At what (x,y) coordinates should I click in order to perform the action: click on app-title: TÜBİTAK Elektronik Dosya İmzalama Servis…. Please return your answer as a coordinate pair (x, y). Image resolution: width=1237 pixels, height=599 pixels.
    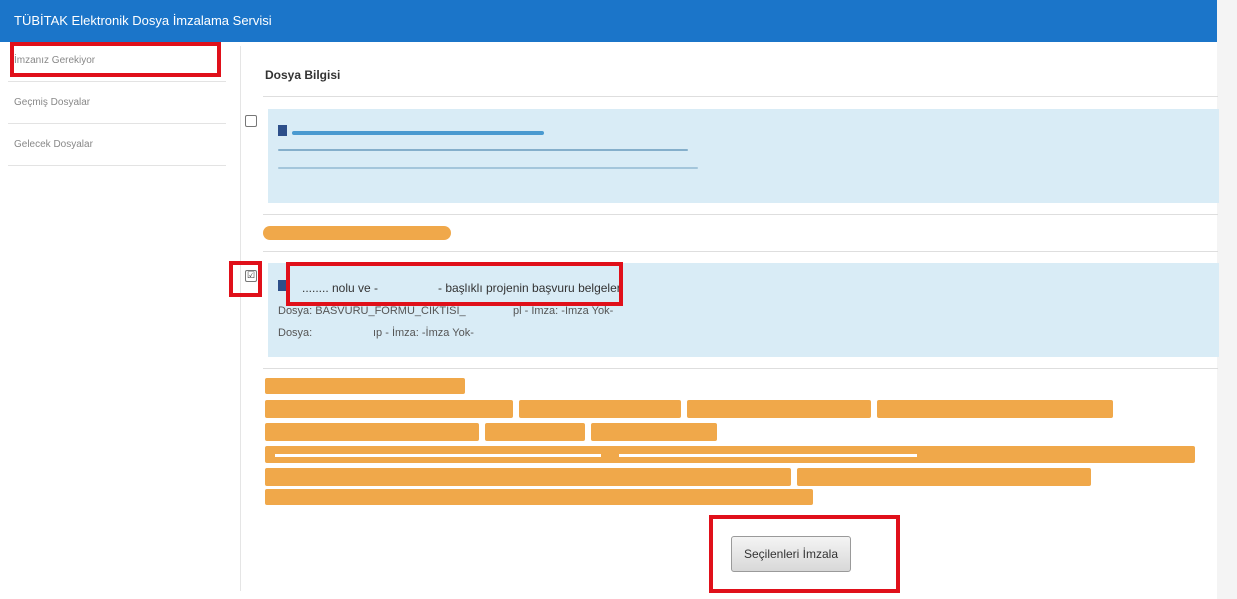
    Looking at the image, I should click on (143, 20).